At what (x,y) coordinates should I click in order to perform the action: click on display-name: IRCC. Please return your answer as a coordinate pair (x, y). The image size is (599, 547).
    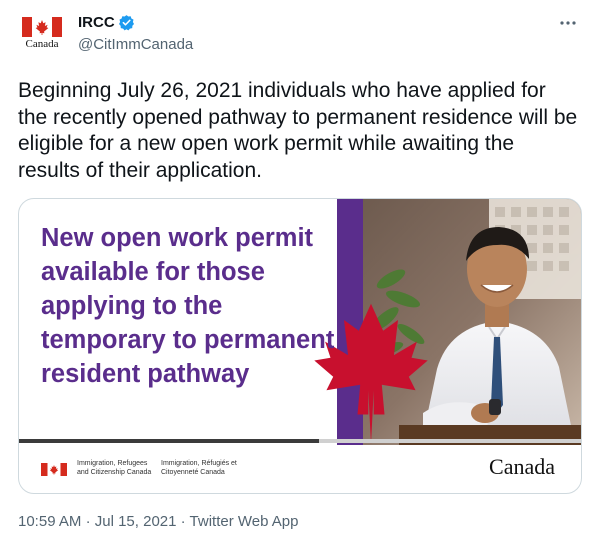
    Looking at the image, I should click on (96, 22).